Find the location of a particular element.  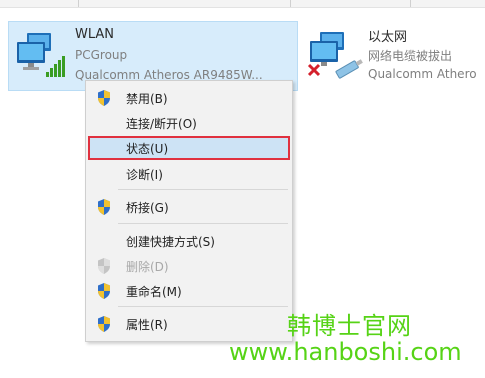

menu-item-delete: 删除(D) is located at coordinates (189, 266).